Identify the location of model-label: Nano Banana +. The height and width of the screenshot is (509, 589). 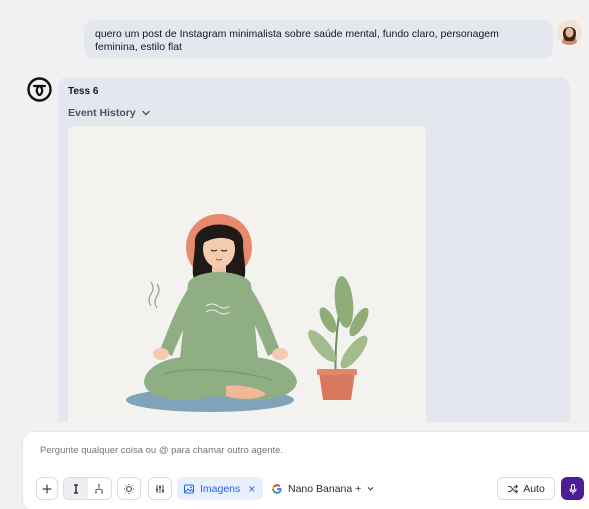
(325, 488).